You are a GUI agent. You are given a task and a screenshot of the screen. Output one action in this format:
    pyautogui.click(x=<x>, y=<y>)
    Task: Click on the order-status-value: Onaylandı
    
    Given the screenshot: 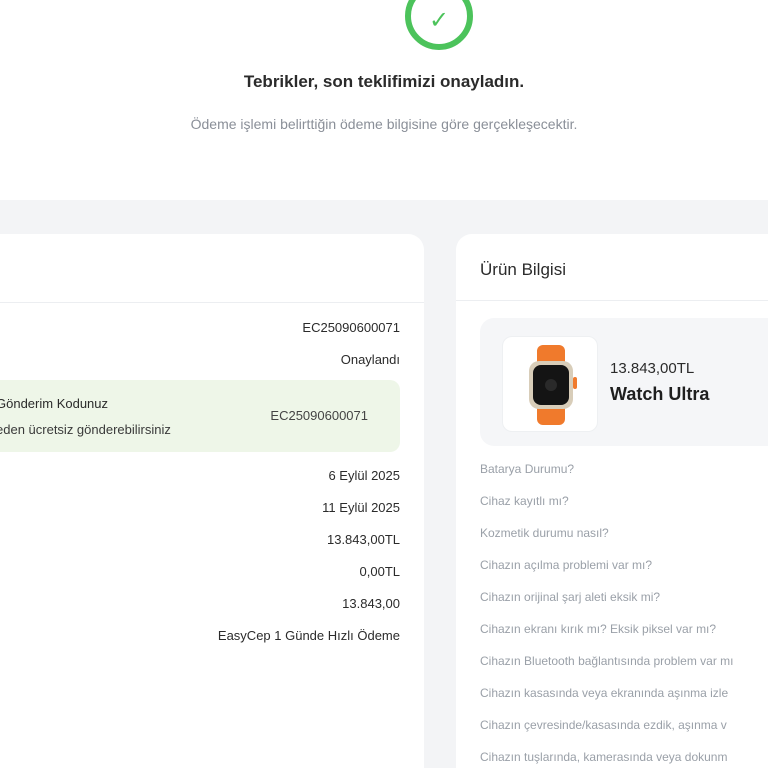 What is the action you would take?
    pyautogui.click(x=370, y=359)
    